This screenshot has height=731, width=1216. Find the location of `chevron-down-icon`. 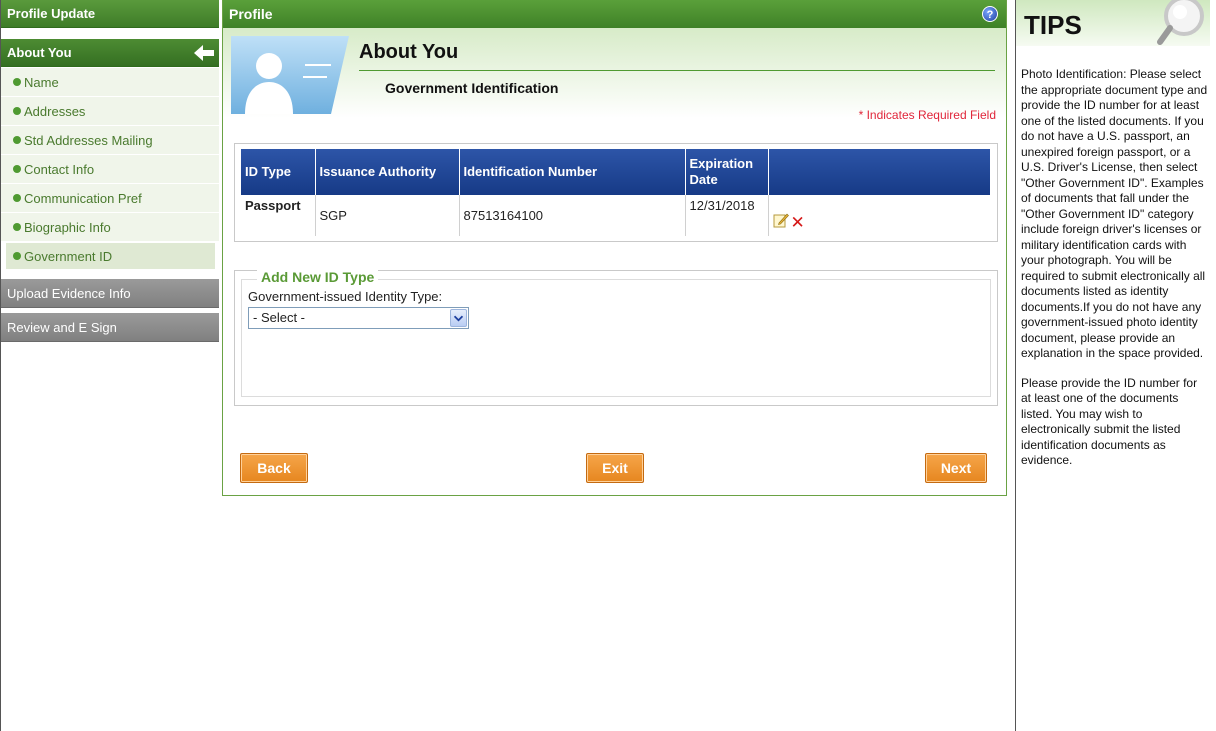

chevron-down-icon is located at coordinates (458, 318).